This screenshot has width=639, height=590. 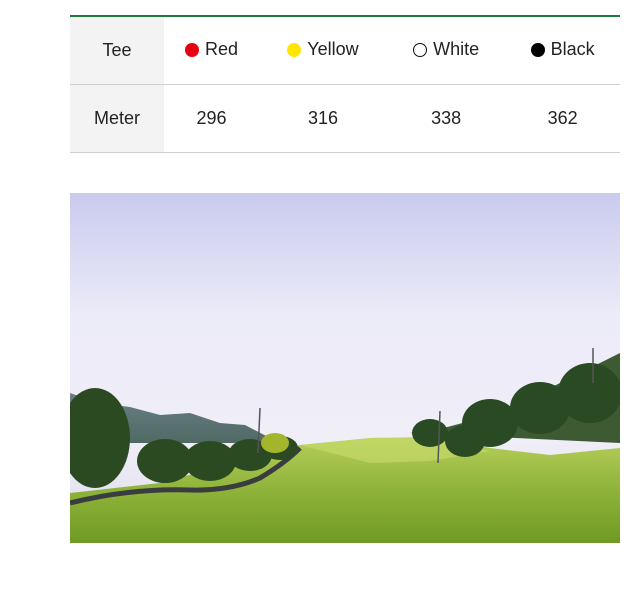 I want to click on tee-yellow-cell: Yellow, so click(x=323, y=50).